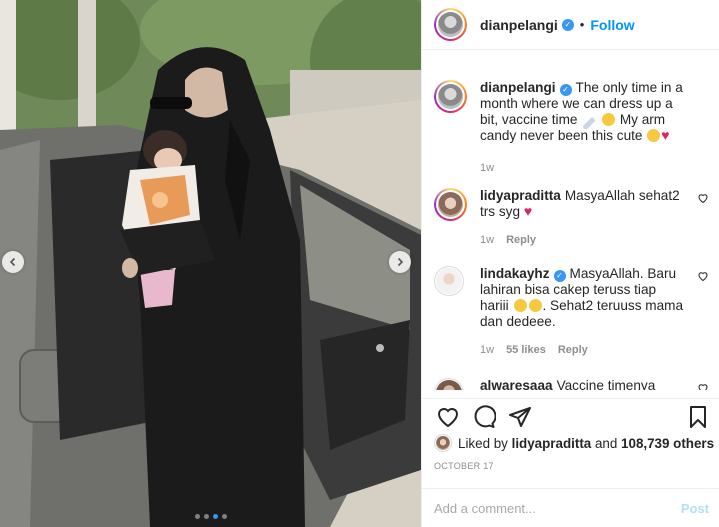 The width and height of the screenshot is (719, 527). Describe the element at coordinates (518, 87) in the screenshot. I see `caption-username: dianpelangi` at that location.